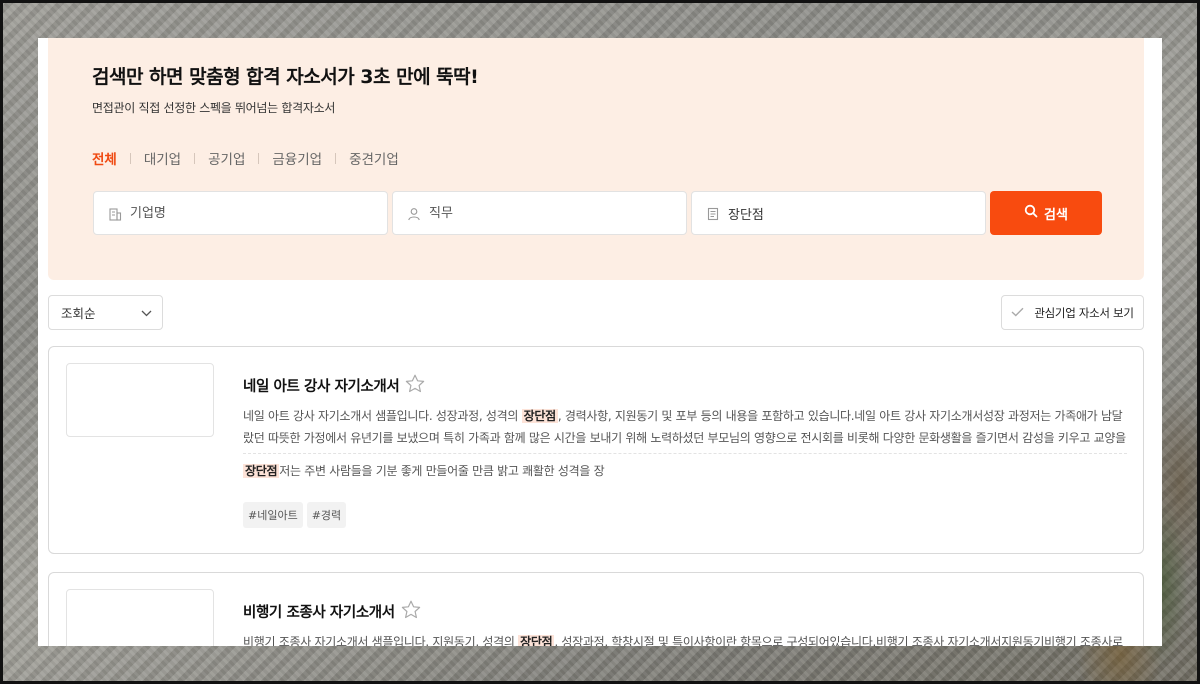 The image size is (1200, 684). Describe the element at coordinates (544, 213) in the screenshot. I see `job-input` at that location.